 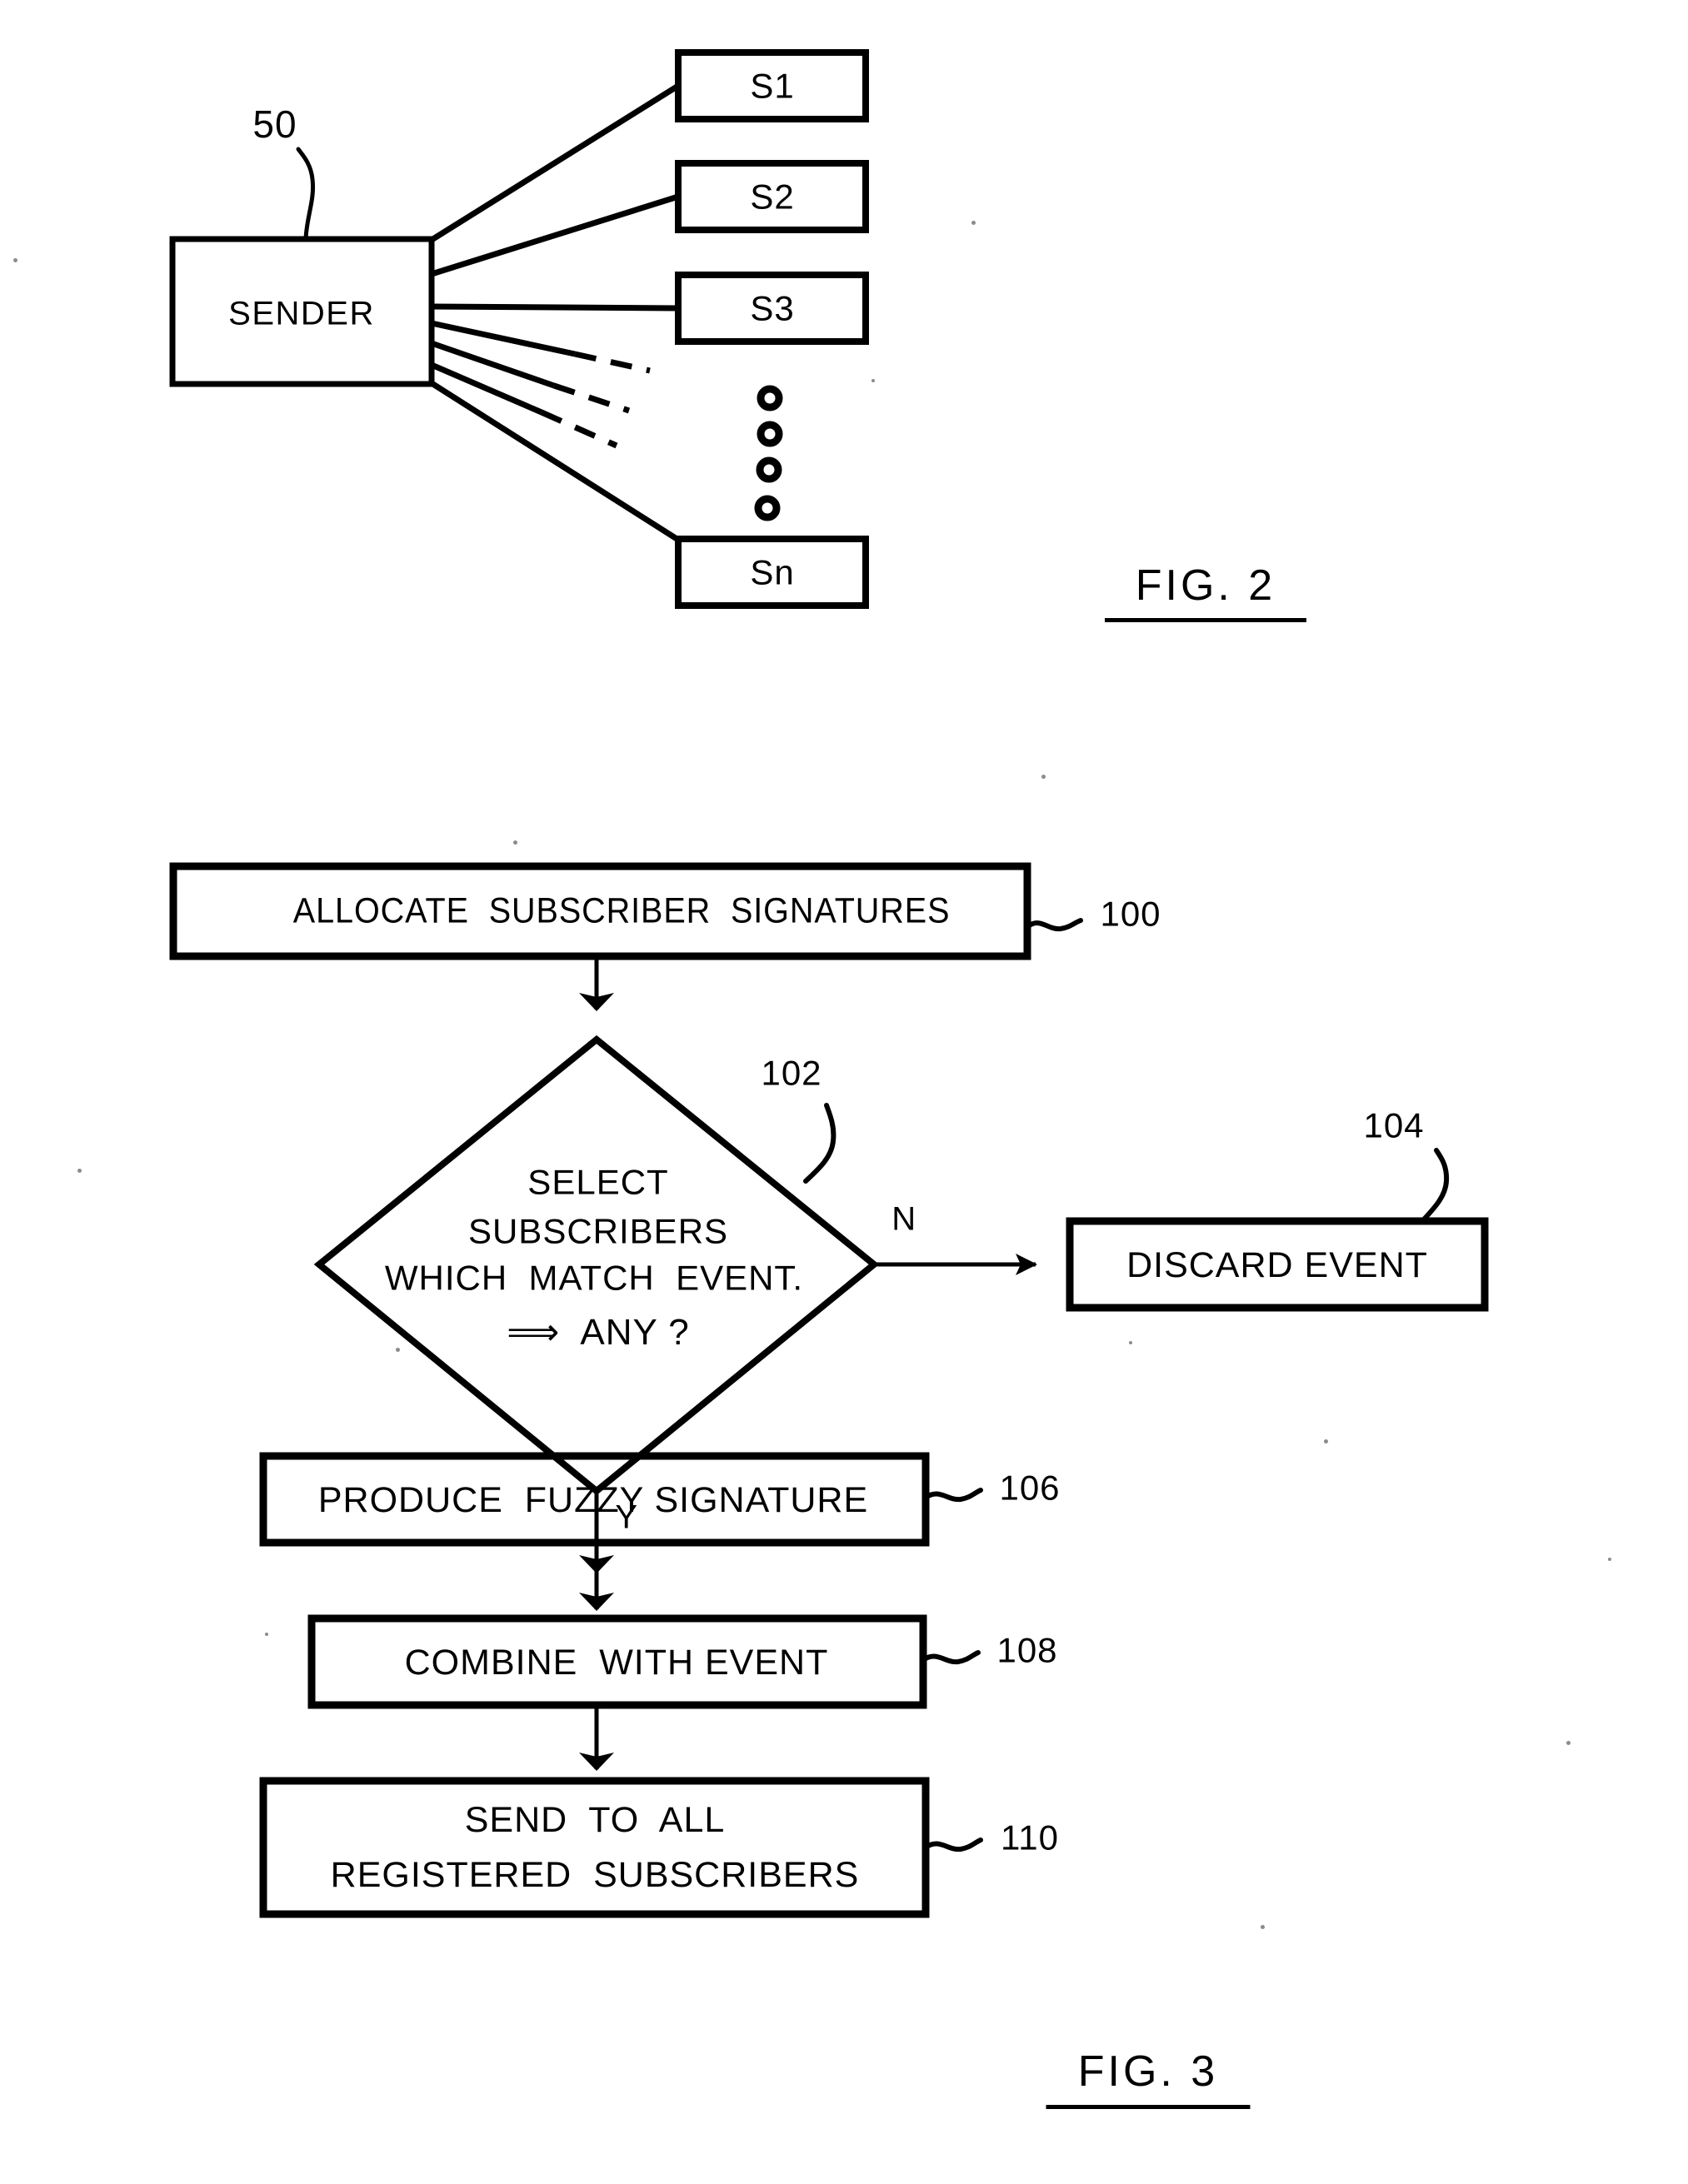 What do you see at coordinates (1148, 2107) in the screenshot?
I see `figure-3-title-underline` at bounding box center [1148, 2107].